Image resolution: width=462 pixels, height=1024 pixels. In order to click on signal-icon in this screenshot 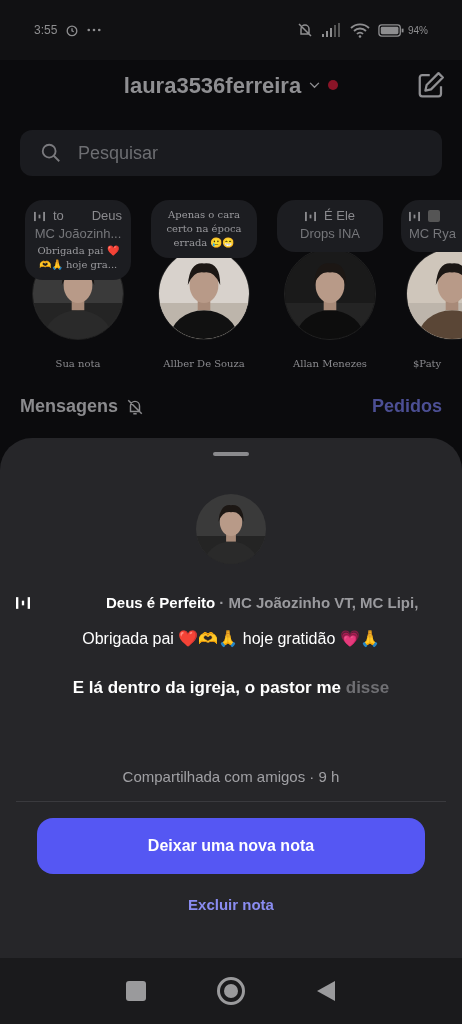, I will do `click(332, 30)`.